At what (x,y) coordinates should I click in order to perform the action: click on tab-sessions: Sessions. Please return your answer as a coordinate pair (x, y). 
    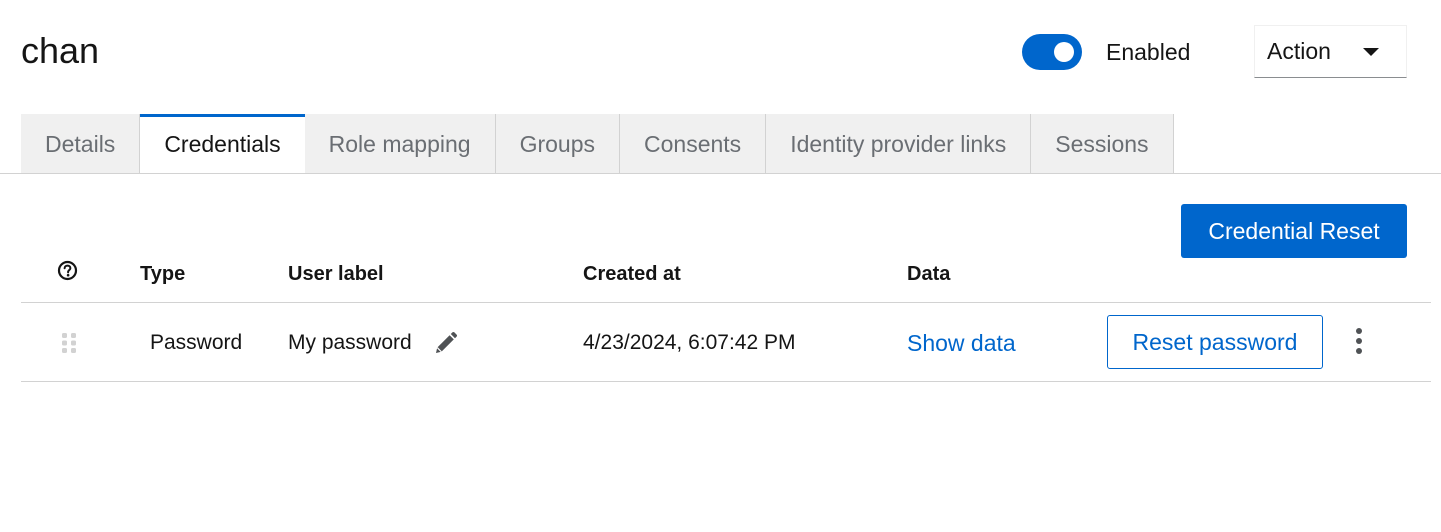
    Looking at the image, I should click on (1102, 144).